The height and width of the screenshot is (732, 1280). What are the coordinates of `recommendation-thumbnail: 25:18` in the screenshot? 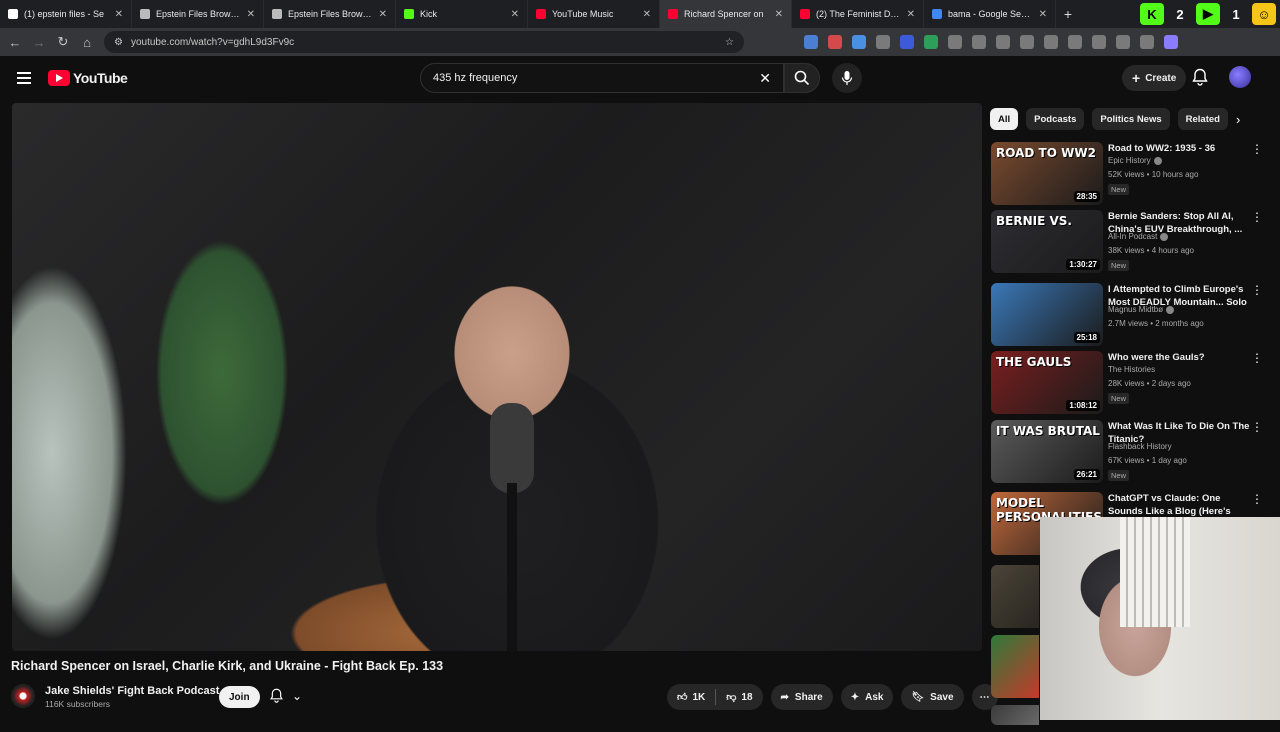 It's located at (1047, 314).